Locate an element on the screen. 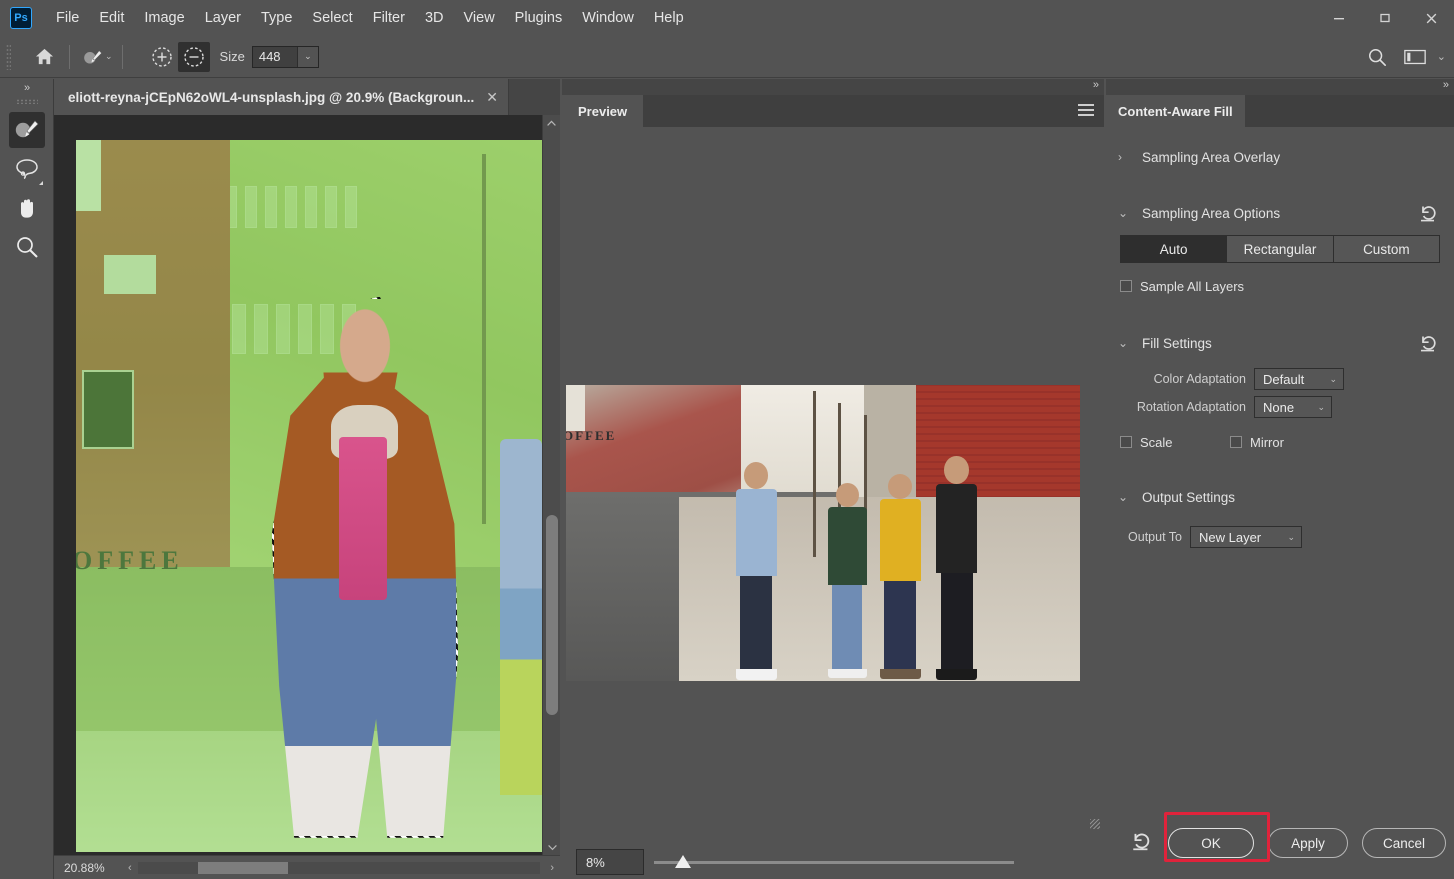  preview-opacity-slider is located at coordinates (834, 862).